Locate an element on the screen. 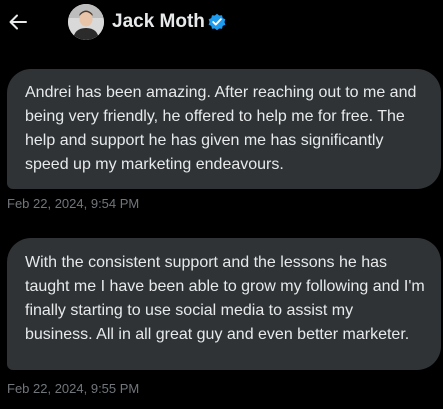 The width and height of the screenshot is (443, 409). contact-name: Jack Moth is located at coordinates (158, 22).